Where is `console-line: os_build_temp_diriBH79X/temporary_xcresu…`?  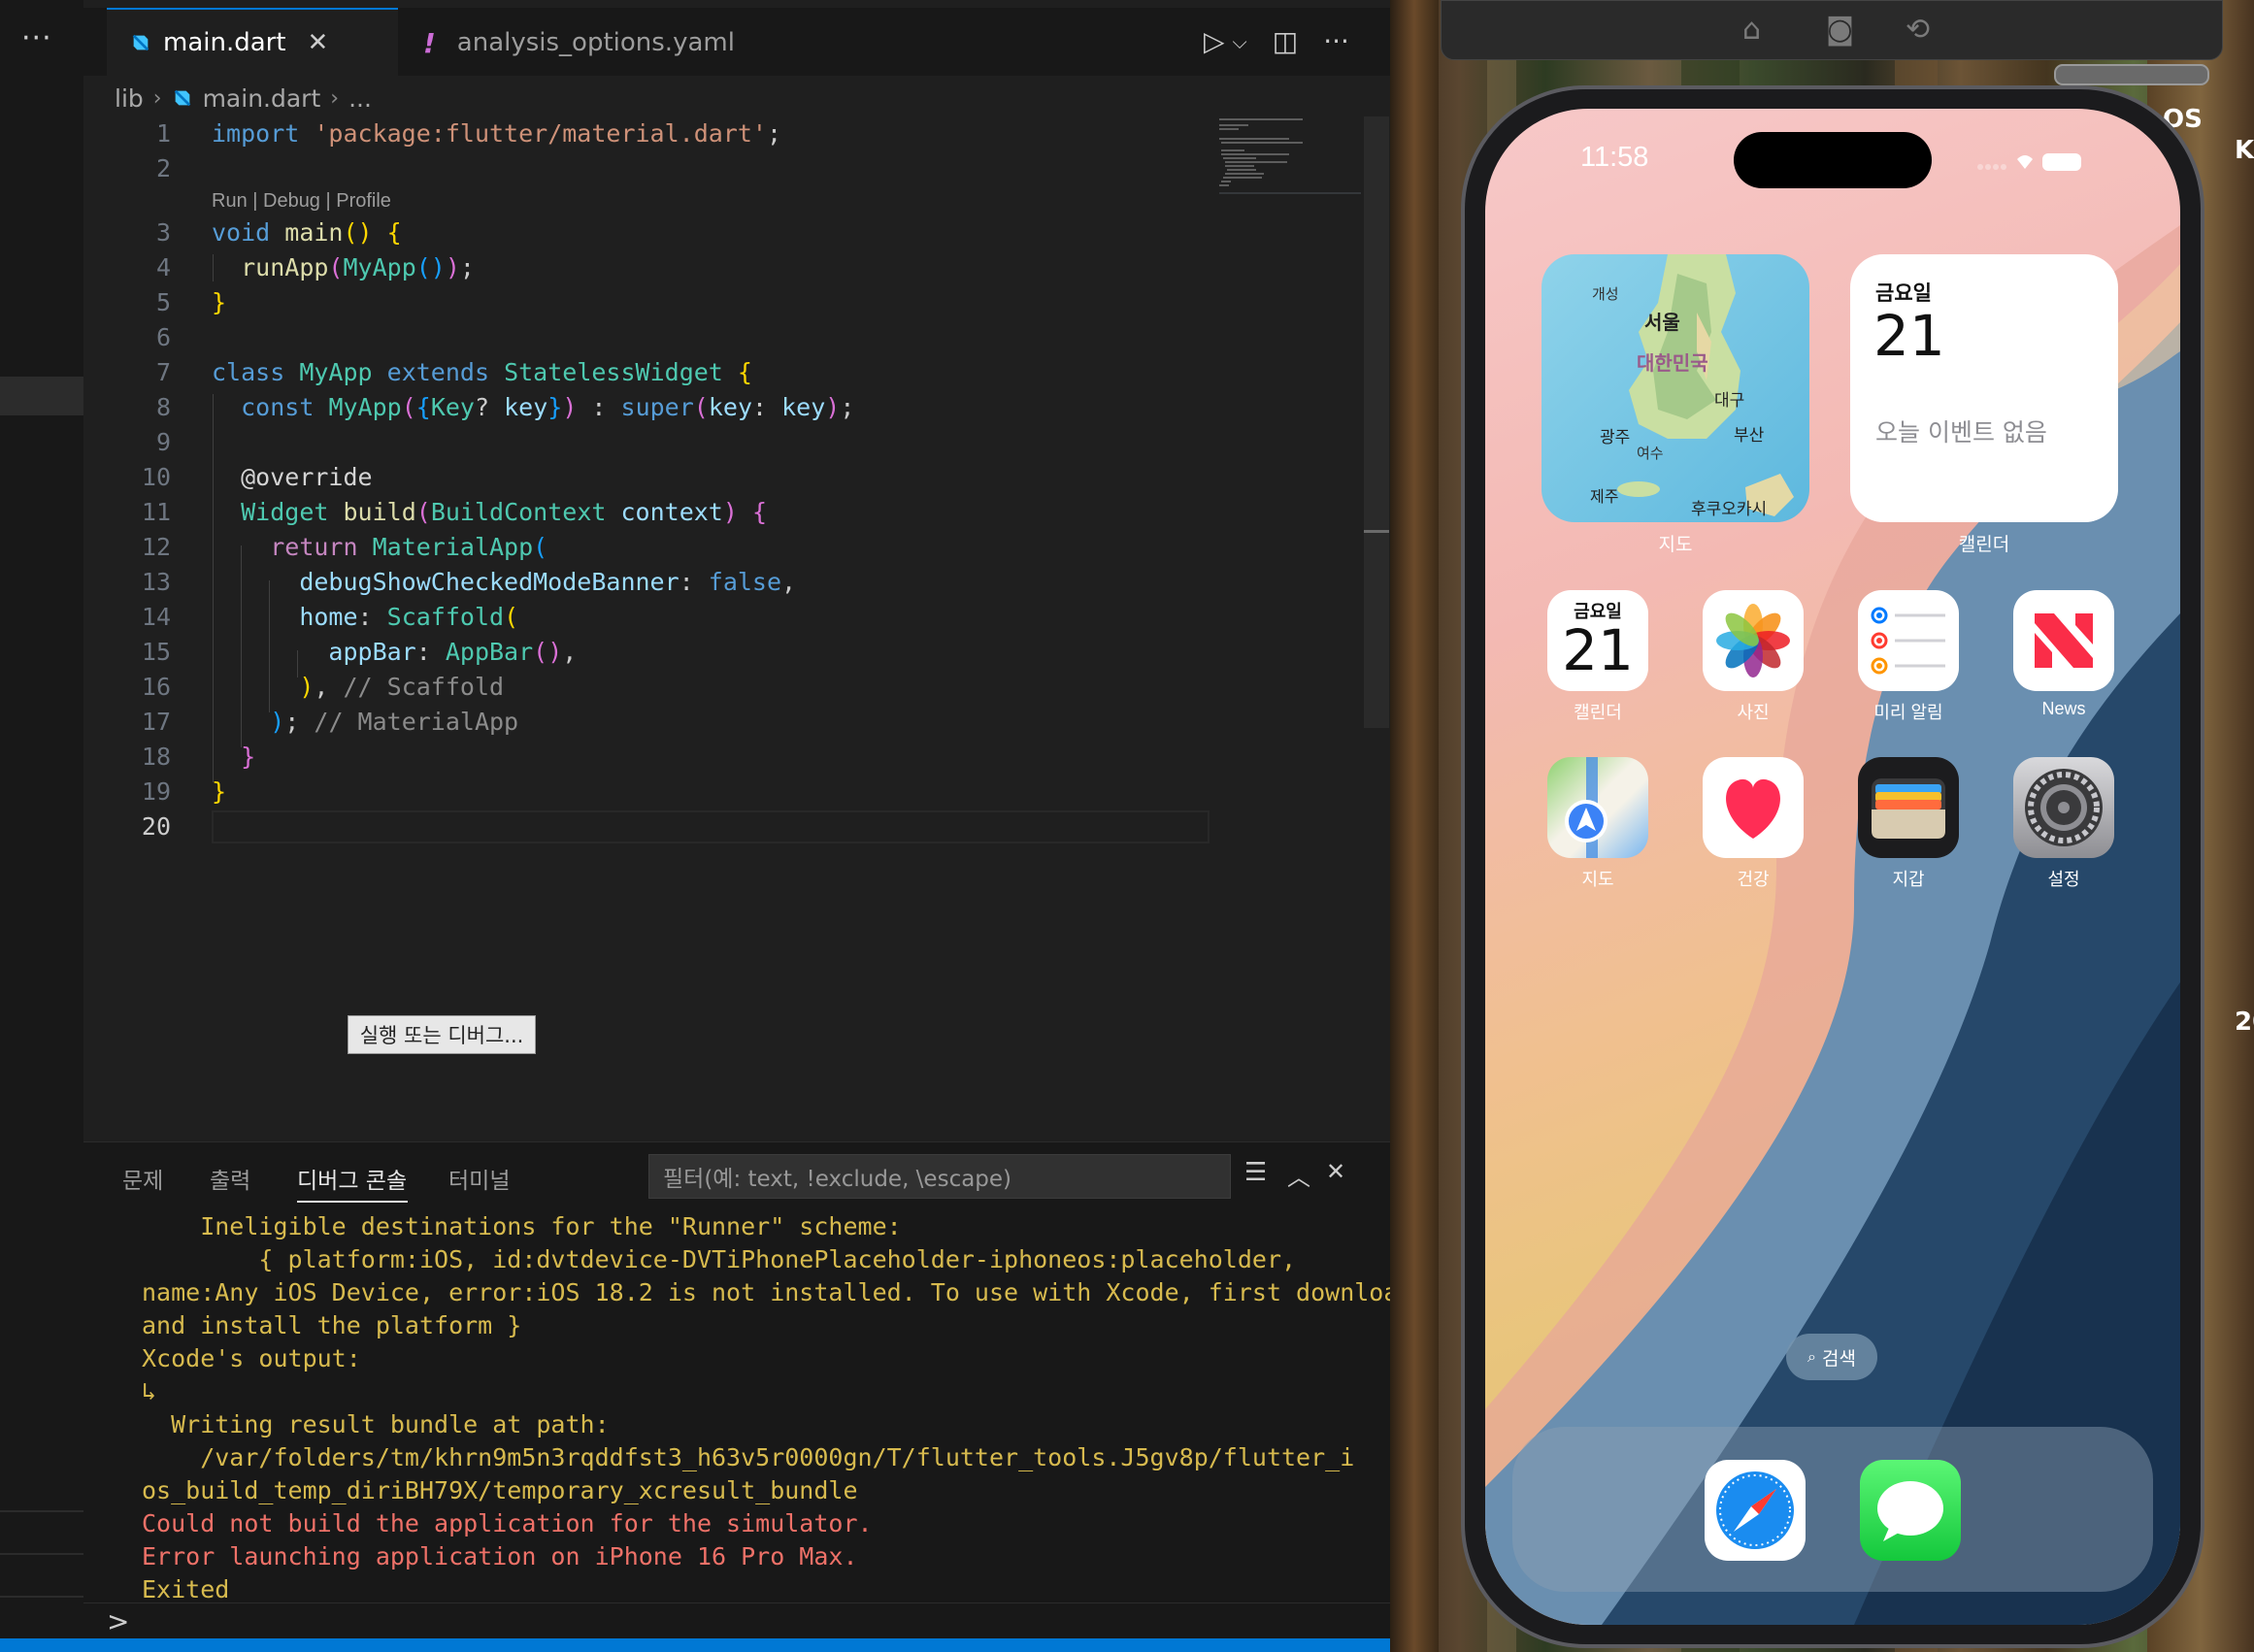
console-line: os_build_temp_diriBH79X/temporary_xcresu… is located at coordinates (500, 1490).